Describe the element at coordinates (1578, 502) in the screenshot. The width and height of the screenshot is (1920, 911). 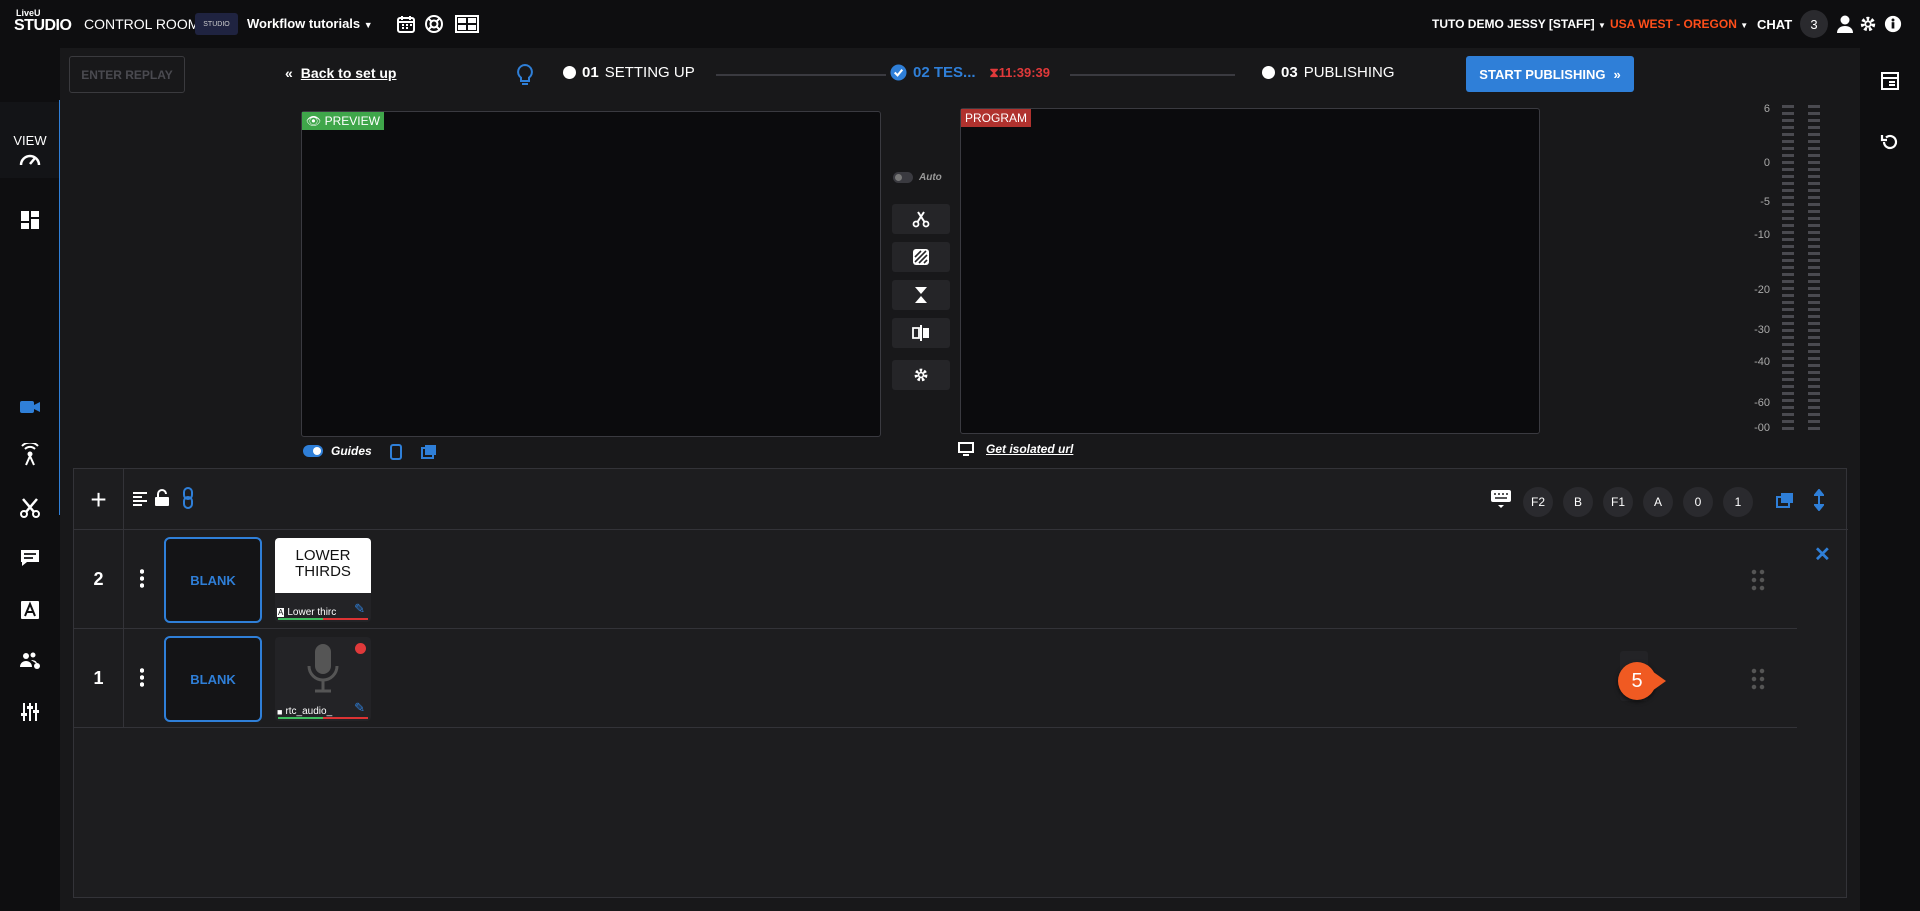
I see `shortcut-b: B` at that location.